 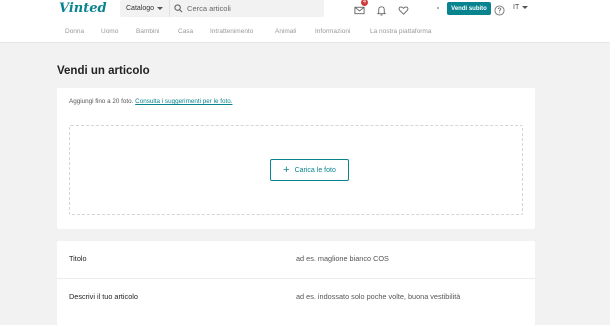 I want to click on help-button, so click(x=499, y=9).